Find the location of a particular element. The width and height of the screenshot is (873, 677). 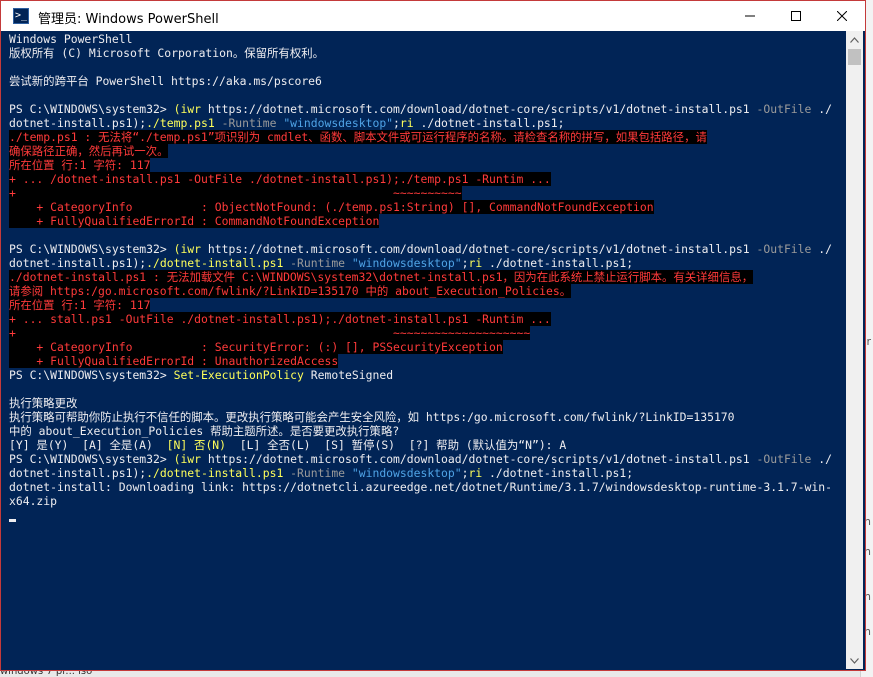

error-line: + ~~~~~~~~~~~~~~~~~~~~ is located at coordinates (270, 333).